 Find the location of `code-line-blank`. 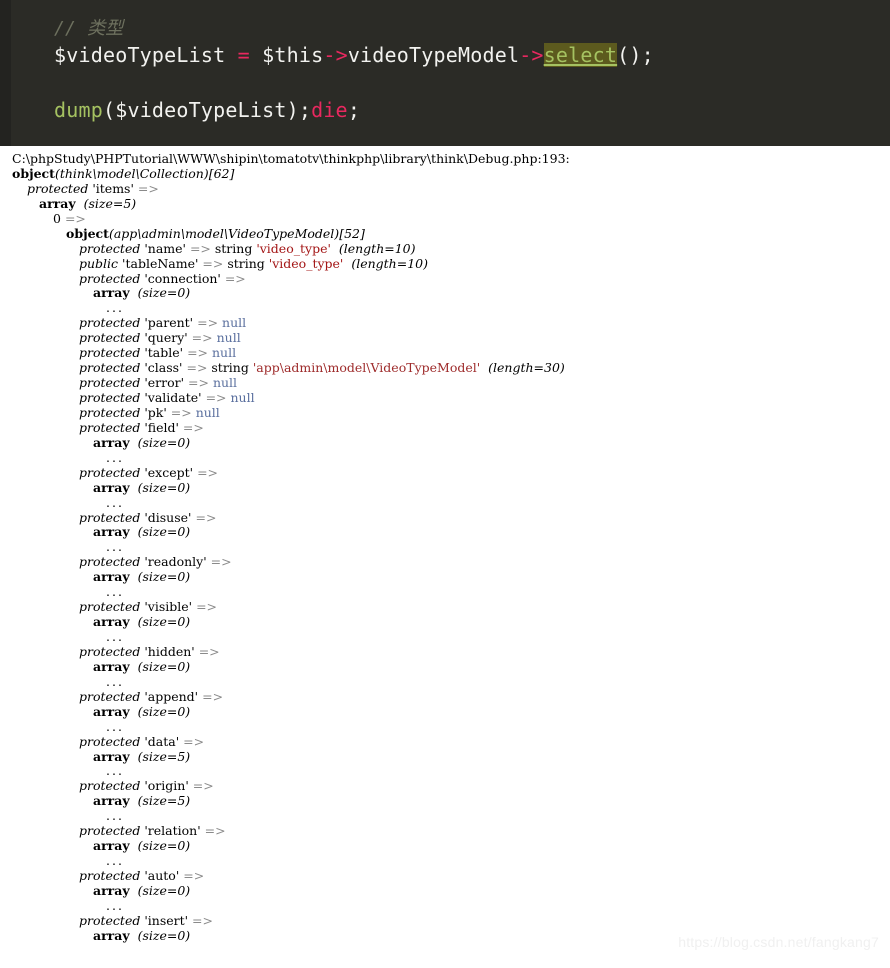

code-line-blank is located at coordinates (354, 83).